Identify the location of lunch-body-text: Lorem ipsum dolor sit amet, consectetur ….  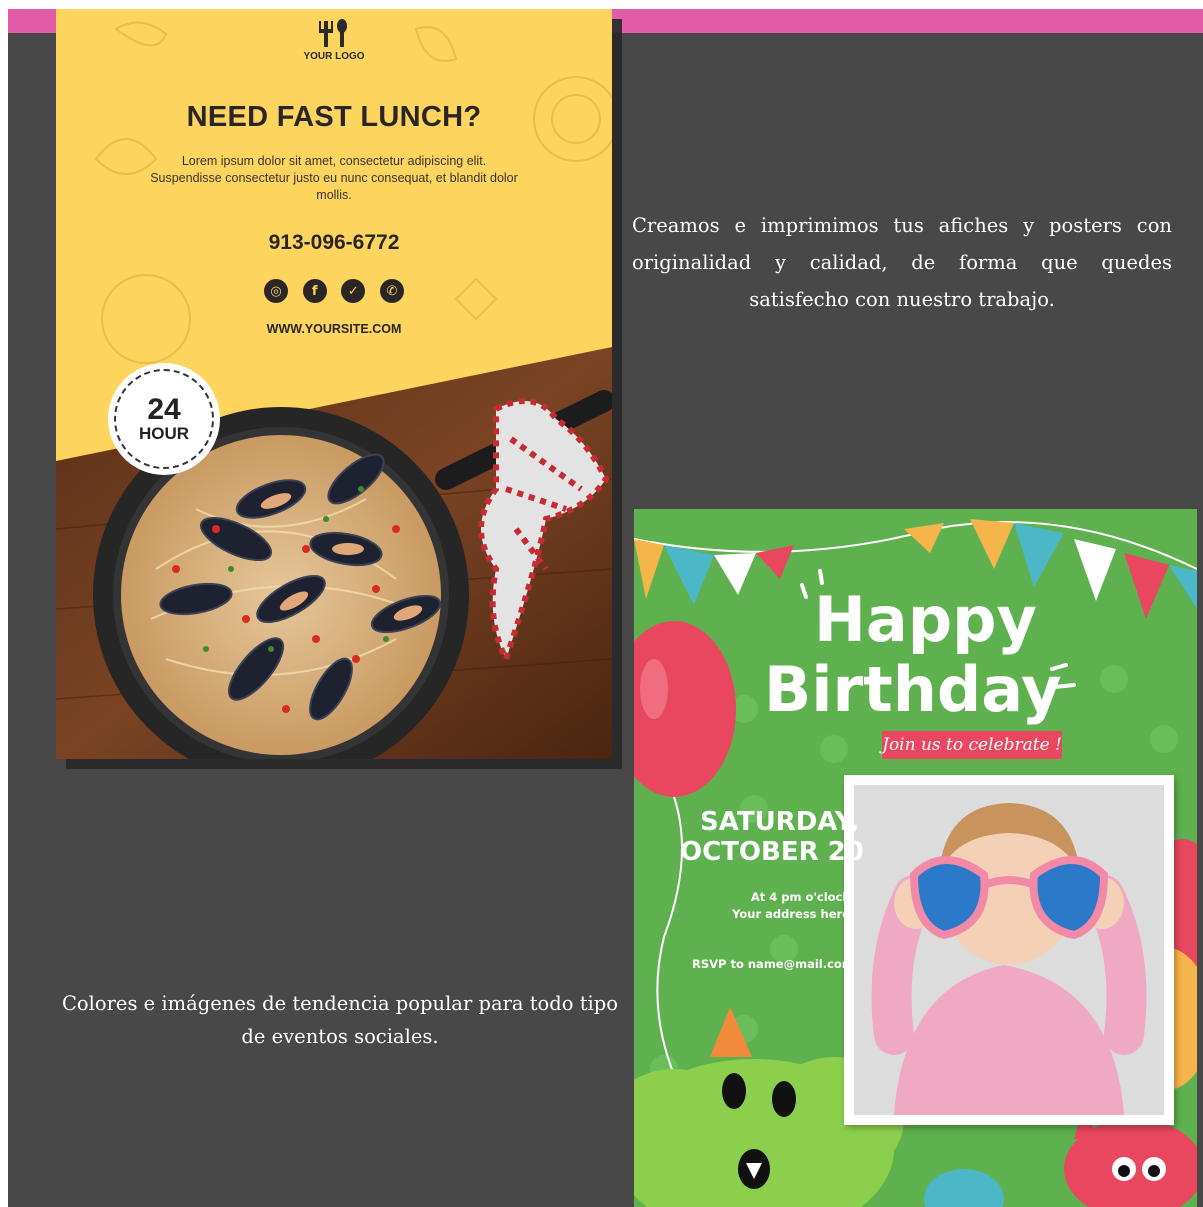
(334, 178).